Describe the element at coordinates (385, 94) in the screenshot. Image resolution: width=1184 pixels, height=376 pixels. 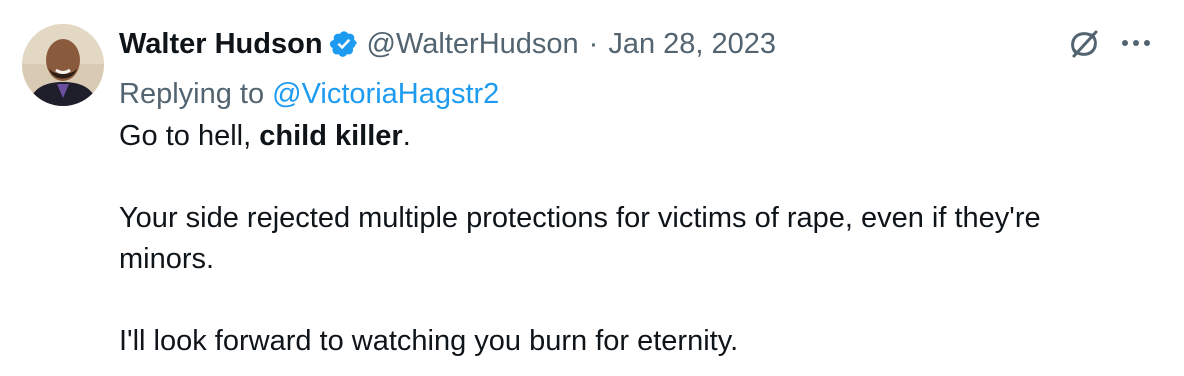
I see `replying-to-handle-link: @VictoriaHagstr2` at that location.